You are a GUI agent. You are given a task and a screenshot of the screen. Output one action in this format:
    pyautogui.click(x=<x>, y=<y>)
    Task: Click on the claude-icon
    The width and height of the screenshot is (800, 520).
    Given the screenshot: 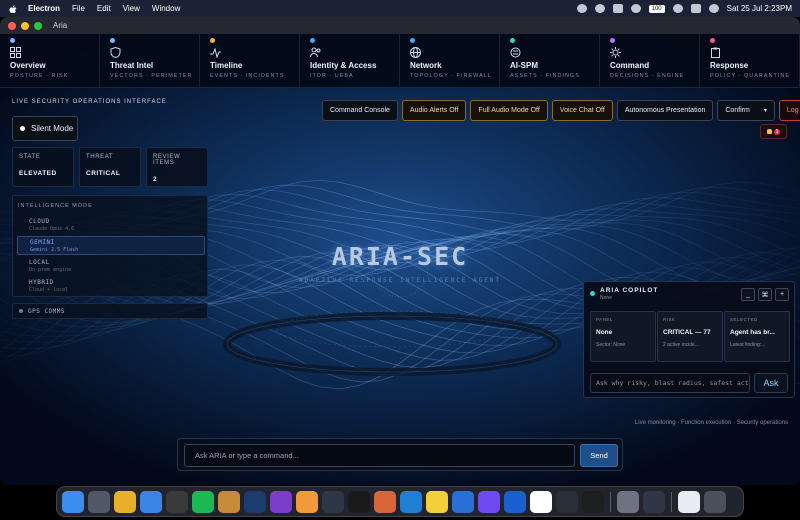 What is the action you would take?
    pyautogui.click(x=385, y=501)
    